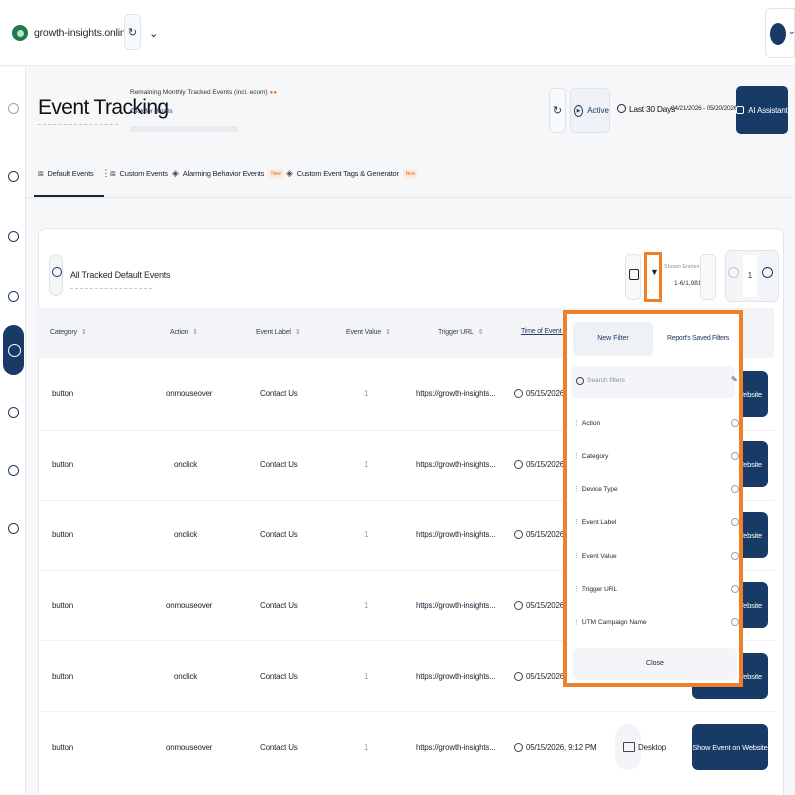 This screenshot has height=795, width=795. What do you see at coordinates (13, 528) in the screenshot?
I see `settings-icon` at bounding box center [13, 528].